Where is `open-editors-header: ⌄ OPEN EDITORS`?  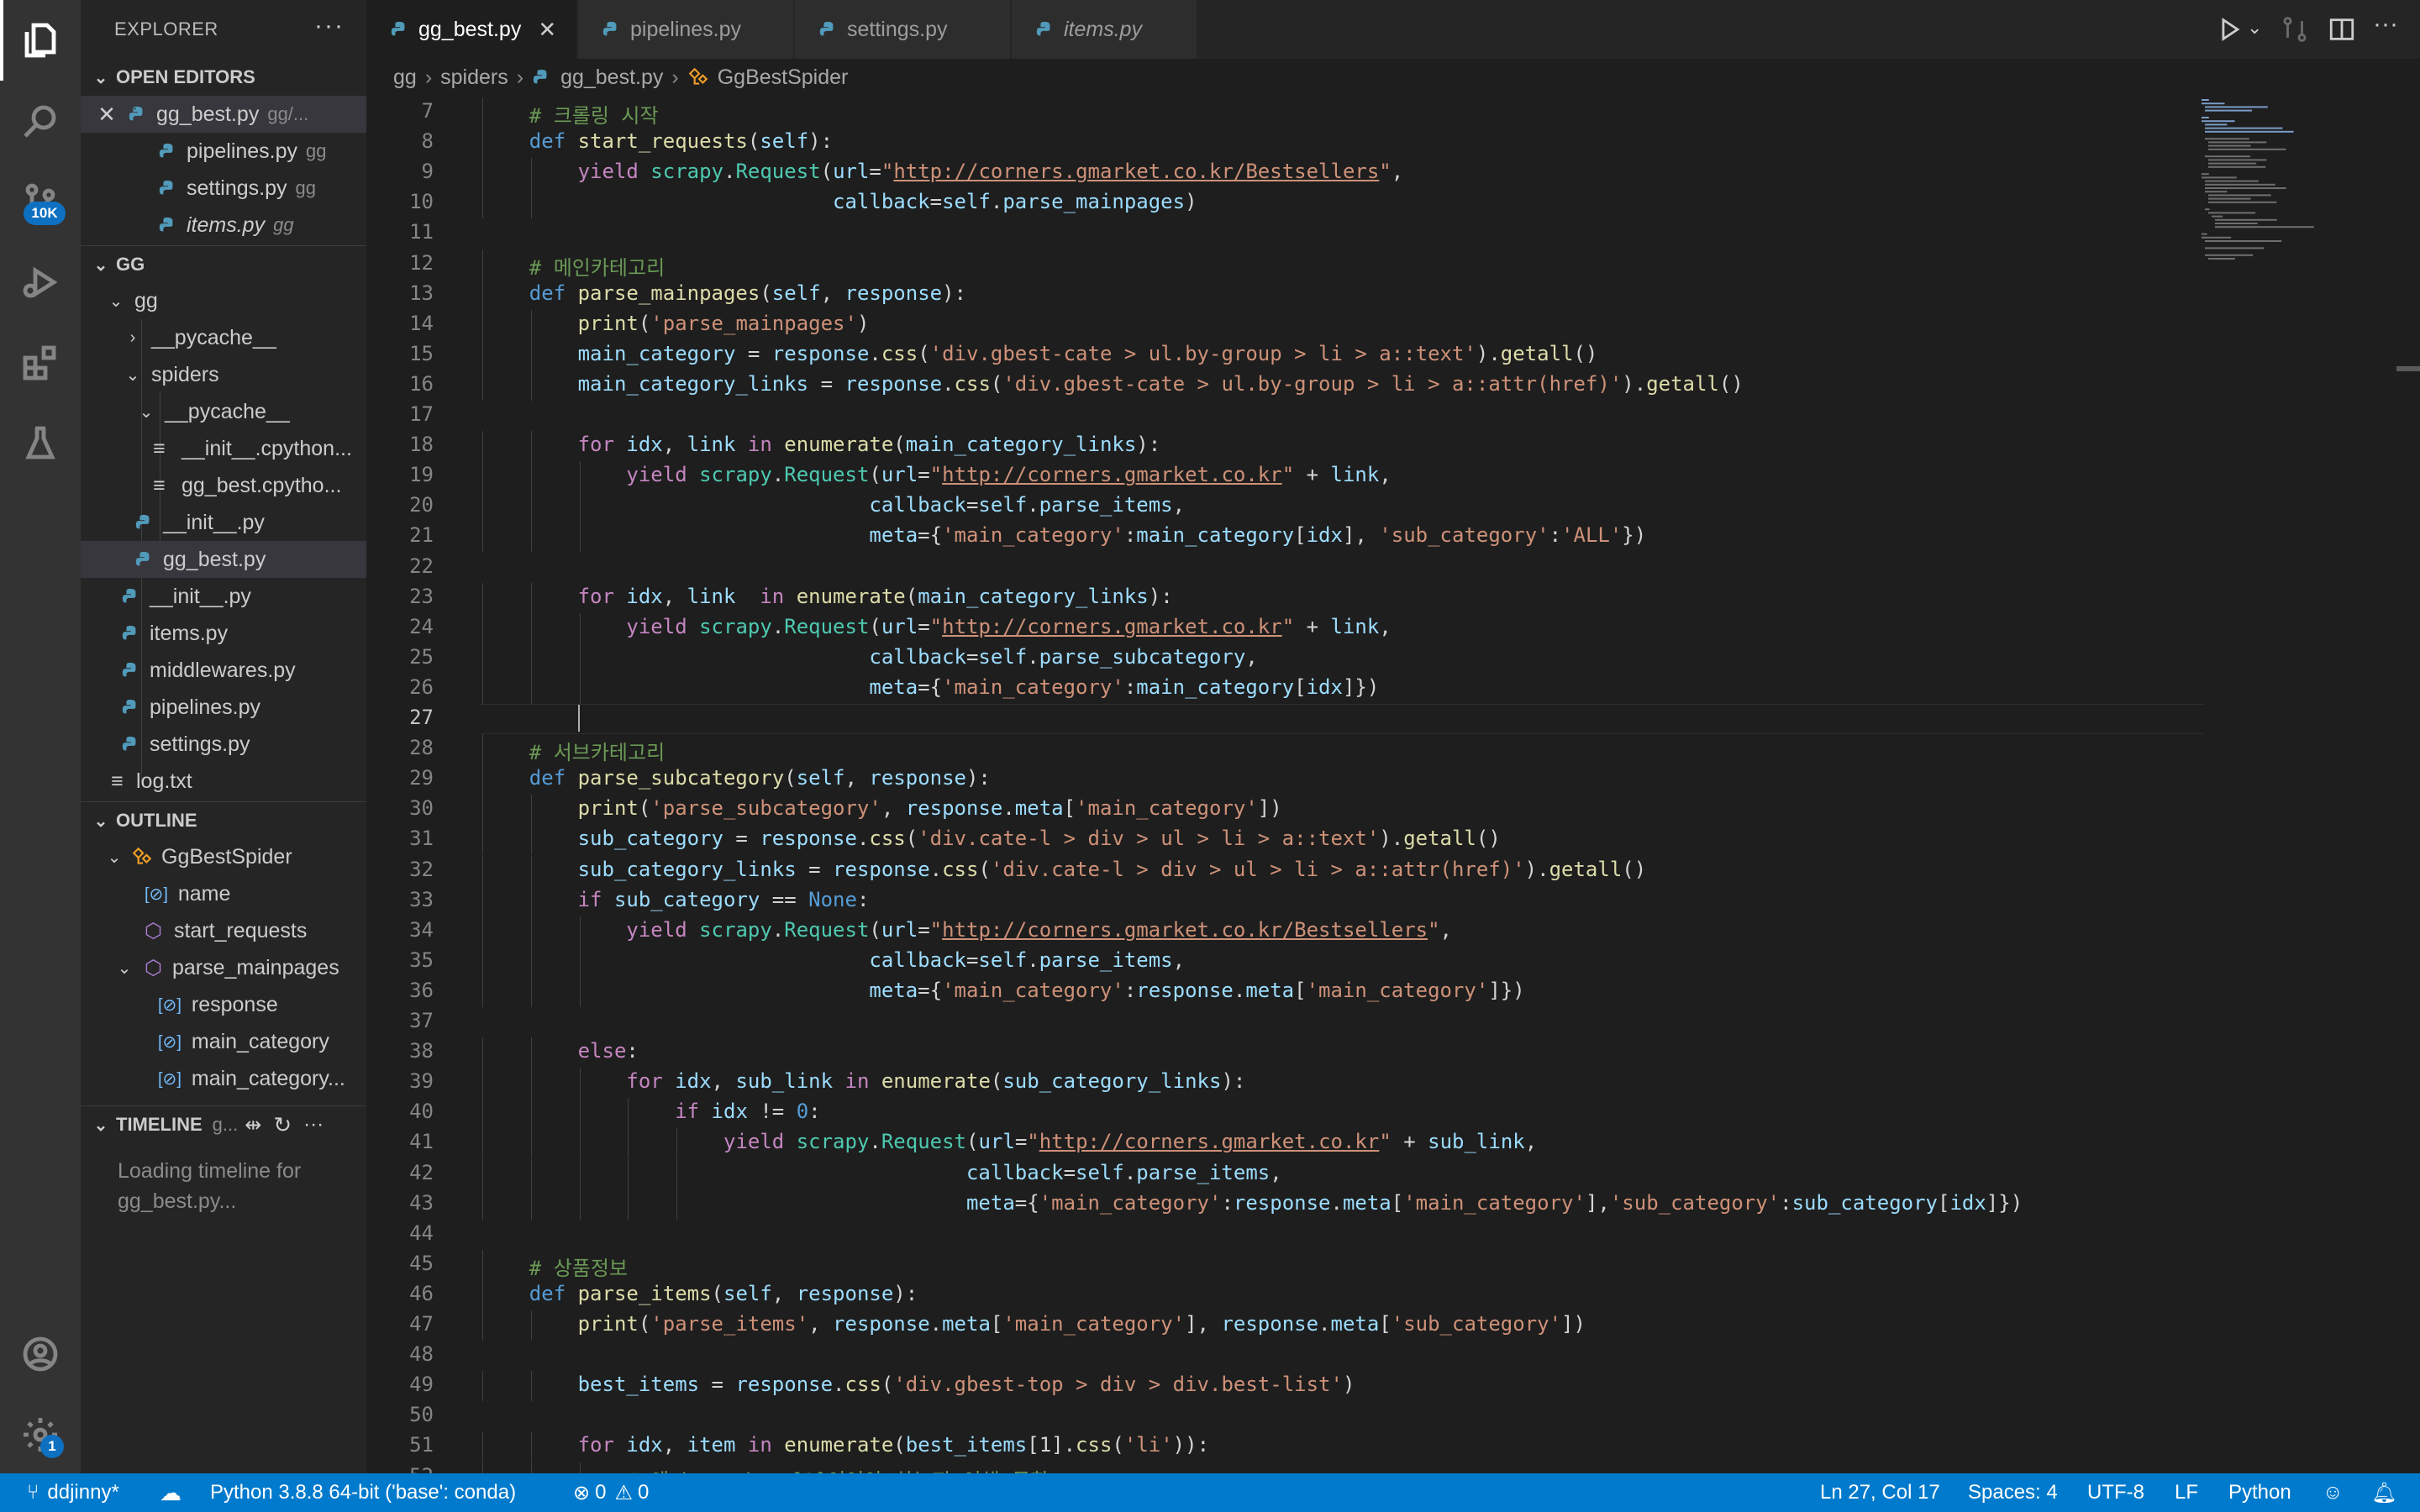 open-editors-header: ⌄ OPEN EDITORS is located at coordinates (224, 77).